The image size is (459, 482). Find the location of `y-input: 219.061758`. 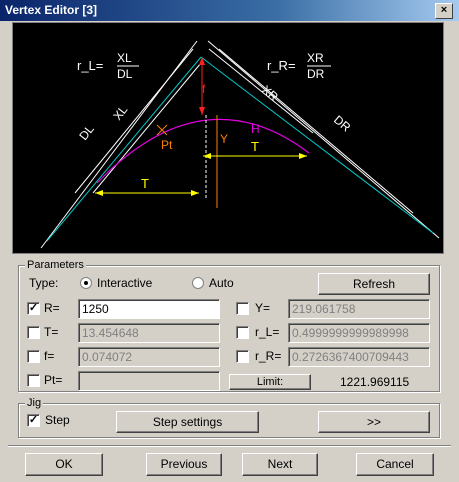

y-input: 219.061758 is located at coordinates (359, 309).